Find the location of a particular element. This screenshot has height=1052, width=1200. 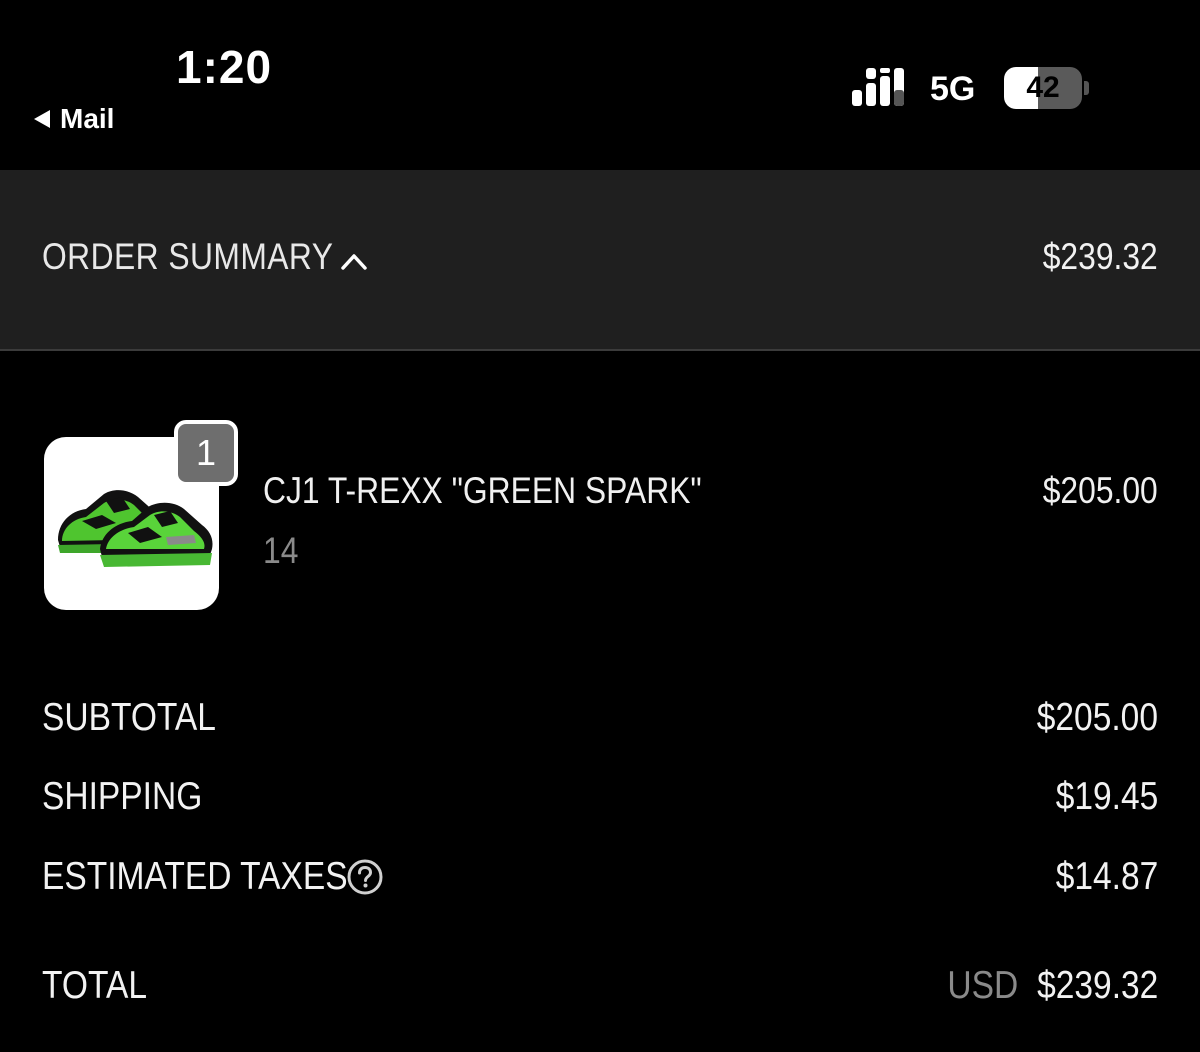

product-price: $205.00 is located at coordinates (1100, 490).